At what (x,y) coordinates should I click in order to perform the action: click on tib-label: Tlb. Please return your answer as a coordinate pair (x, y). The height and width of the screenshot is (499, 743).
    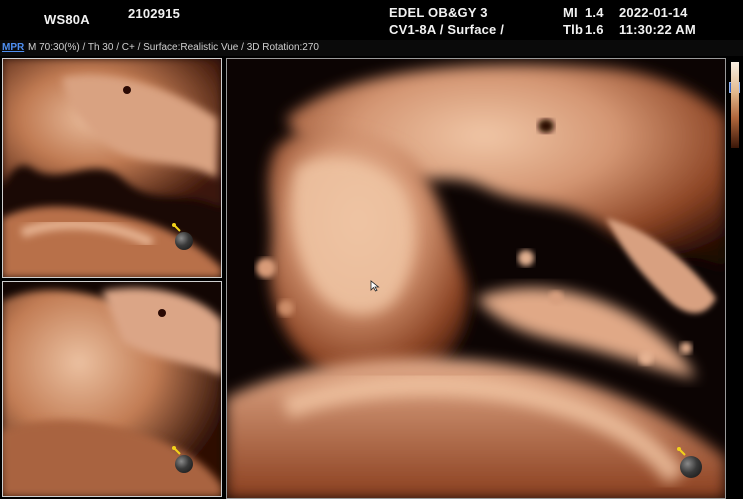
    Looking at the image, I should click on (573, 29).